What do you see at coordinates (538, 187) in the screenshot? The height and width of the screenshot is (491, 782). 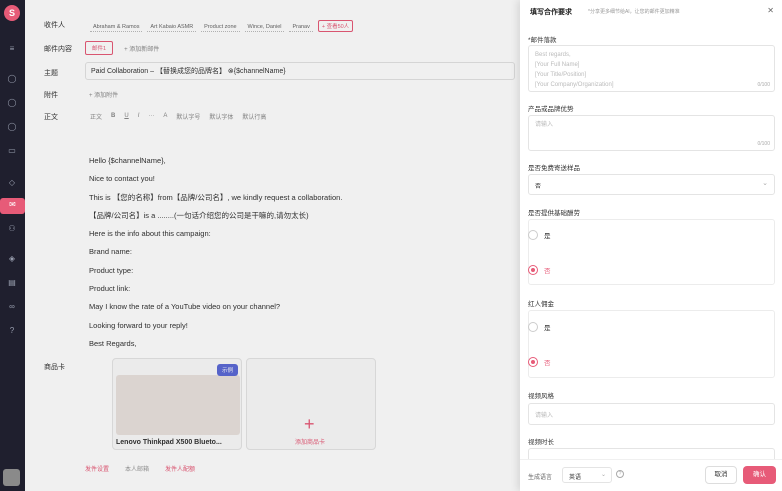 I see `free-sample-value: 否` at bounding box center [538, 187].